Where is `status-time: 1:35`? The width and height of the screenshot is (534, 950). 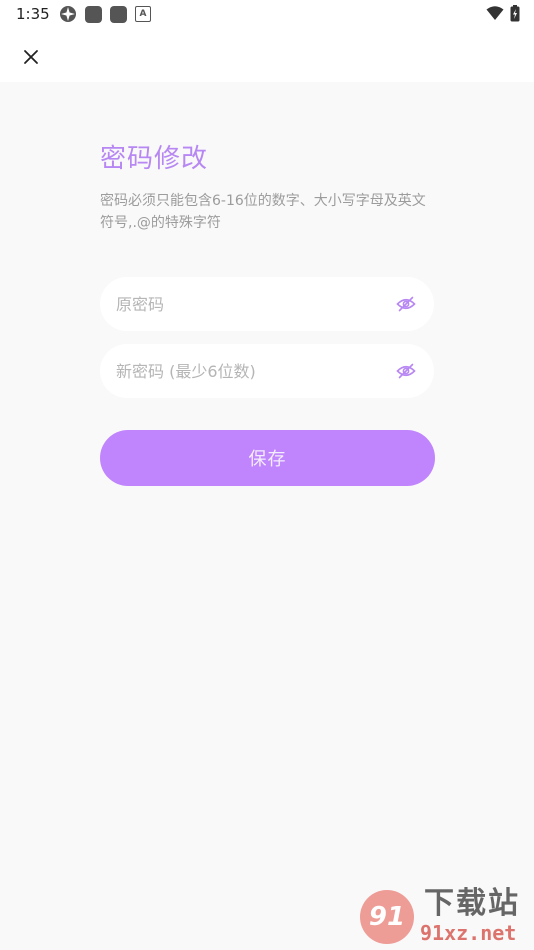 status-time: 1:35 is located at coordinates (33, 14).